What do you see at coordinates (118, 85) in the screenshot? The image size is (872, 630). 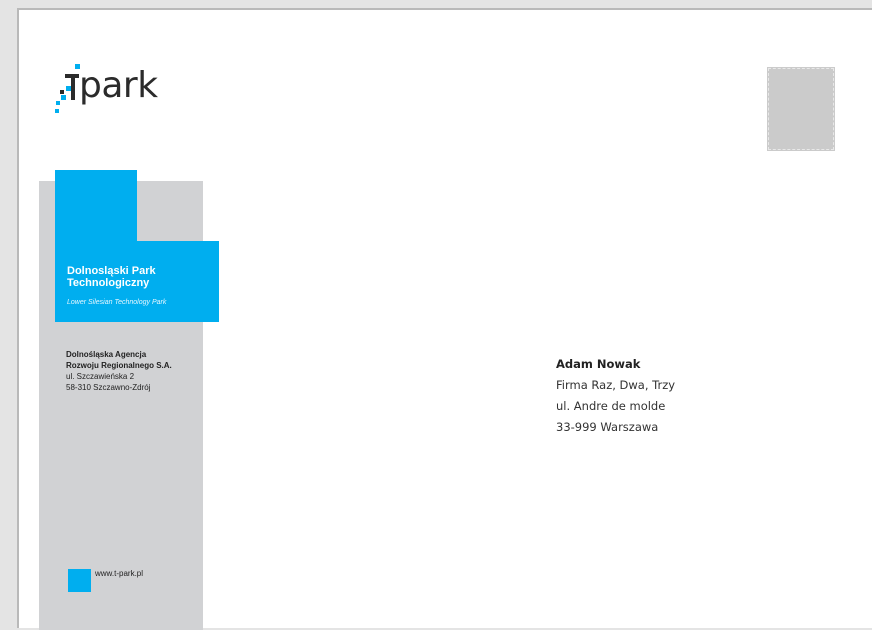 I see `logo-wordmark: park` at bounding box center [118, 85].